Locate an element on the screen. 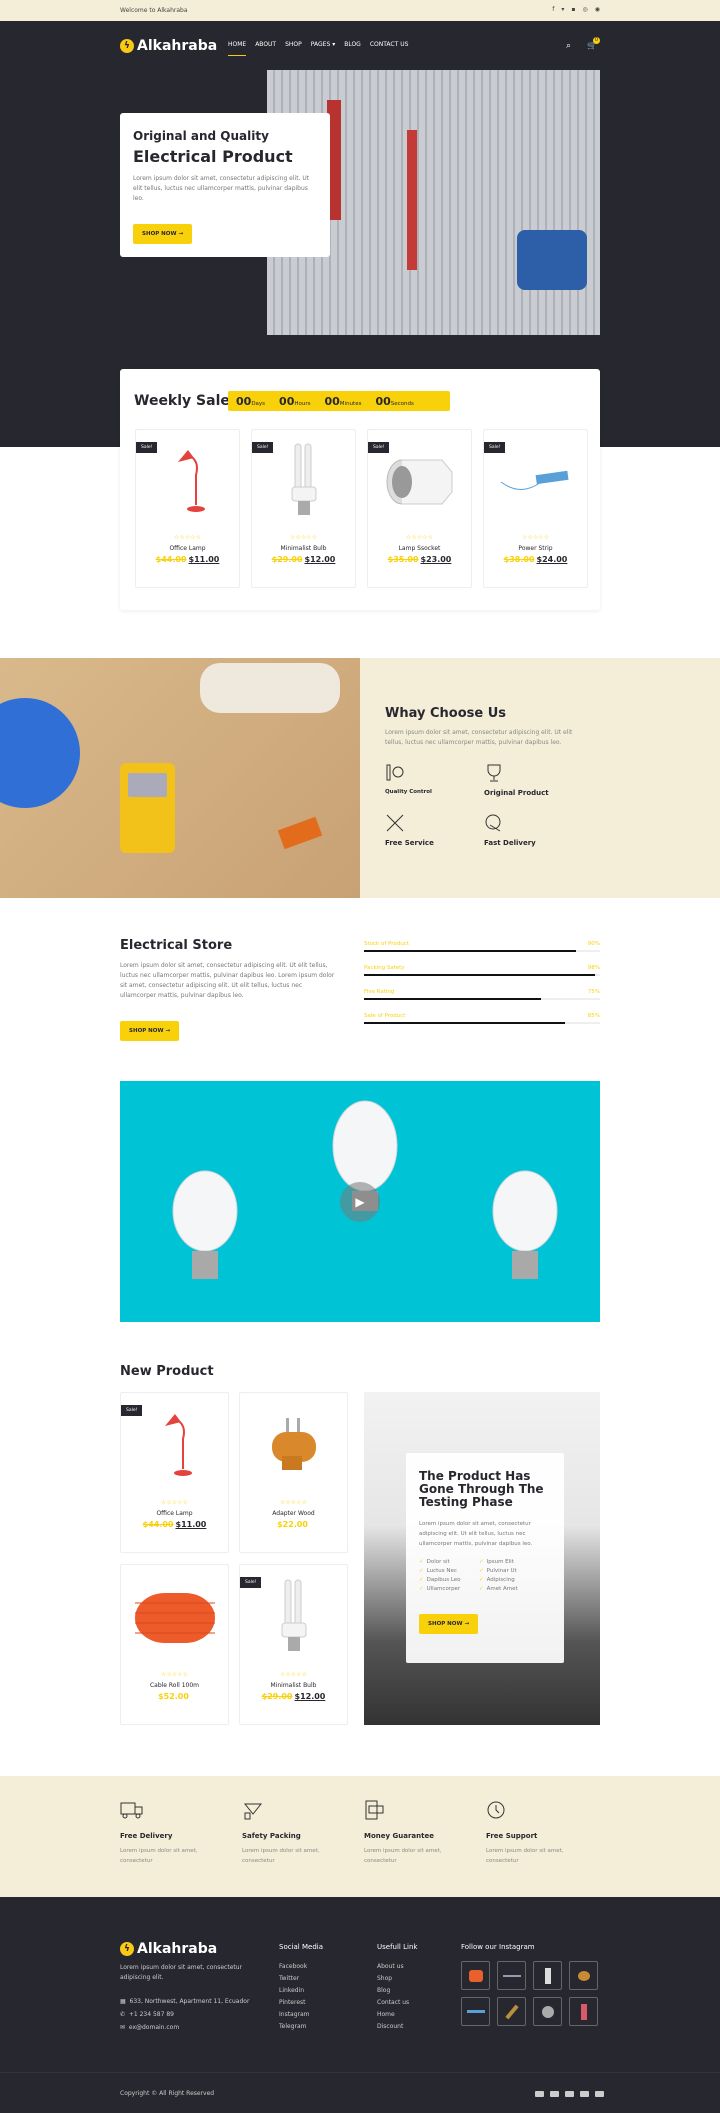  product-card: ☆☆☆☆☆ Cable Roll 100m $52.00 is located at coordinates (174, 1644).